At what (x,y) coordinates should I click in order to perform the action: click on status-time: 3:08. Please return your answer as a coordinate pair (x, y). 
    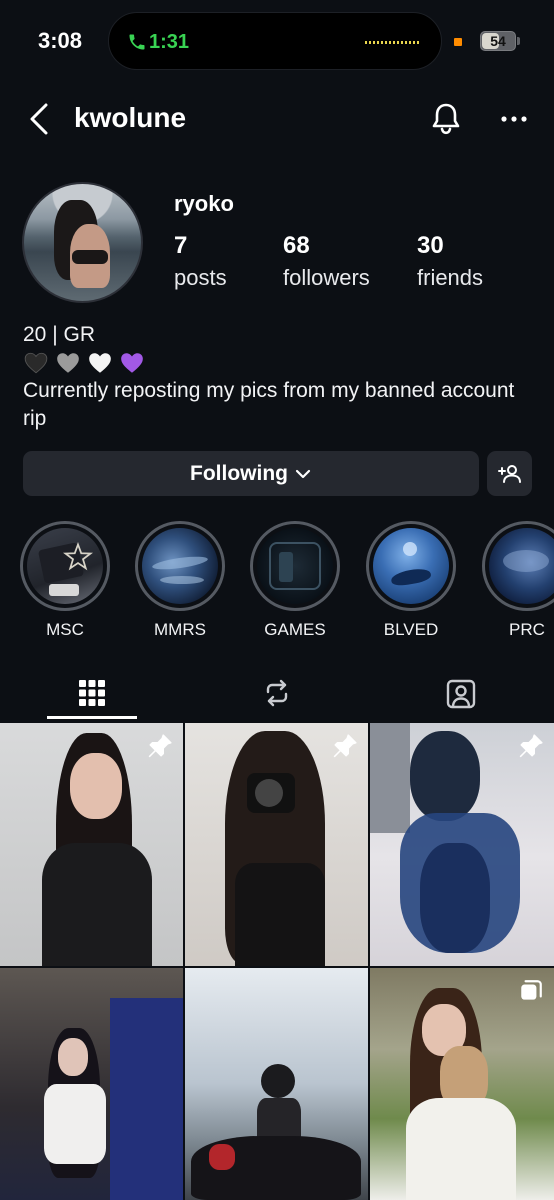
    Looking at the image, I should click on (60, 40).